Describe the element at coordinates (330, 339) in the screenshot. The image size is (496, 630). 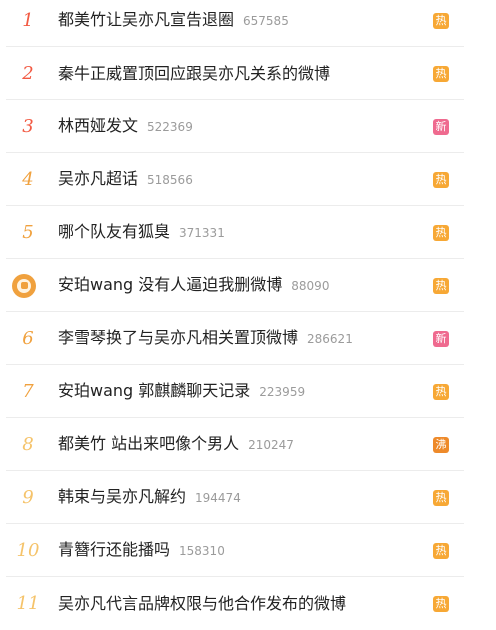
I see `heat-count: 286621` at that location.